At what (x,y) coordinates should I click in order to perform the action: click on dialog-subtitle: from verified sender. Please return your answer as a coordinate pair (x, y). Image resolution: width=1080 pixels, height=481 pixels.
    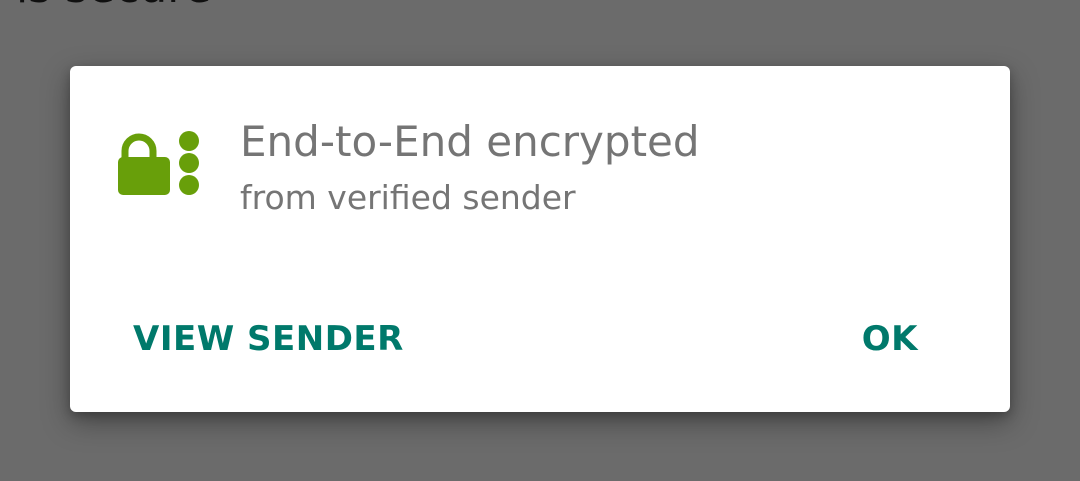
    Looking at the image, I should click on (408, 197).